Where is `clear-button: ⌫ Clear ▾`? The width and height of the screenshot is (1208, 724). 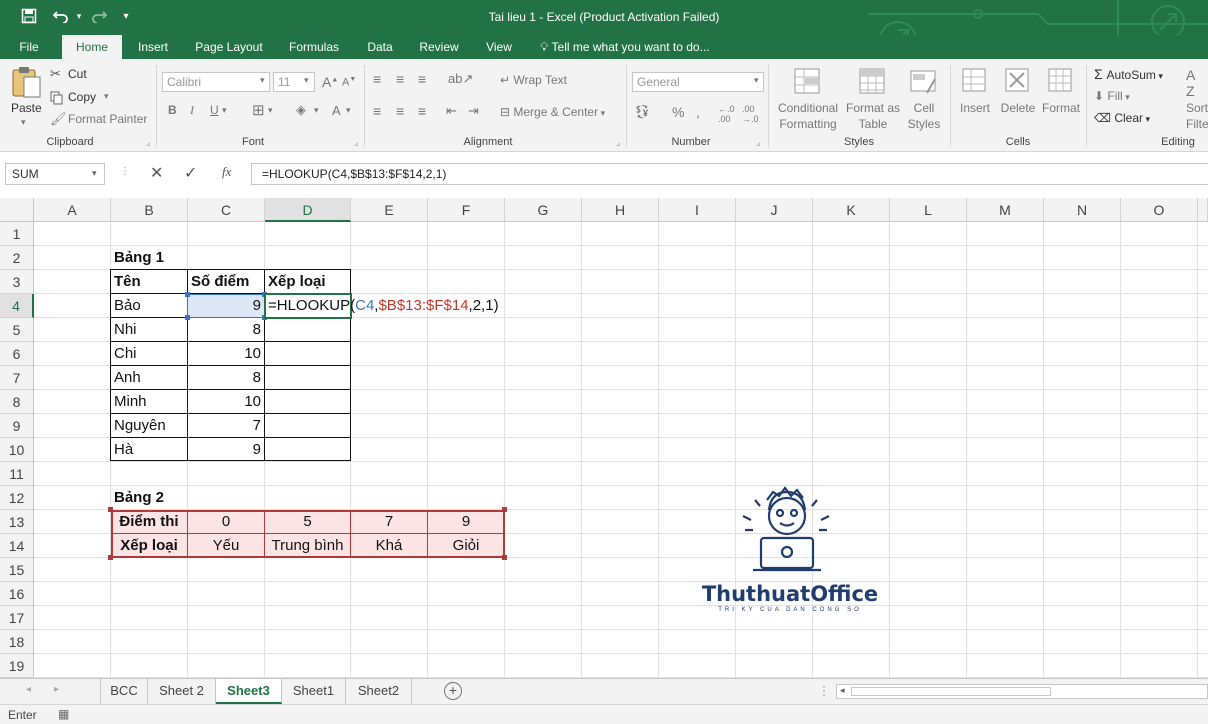 clear-button: ⌫ Clear ▾ is located at coordinates (1122, 118).